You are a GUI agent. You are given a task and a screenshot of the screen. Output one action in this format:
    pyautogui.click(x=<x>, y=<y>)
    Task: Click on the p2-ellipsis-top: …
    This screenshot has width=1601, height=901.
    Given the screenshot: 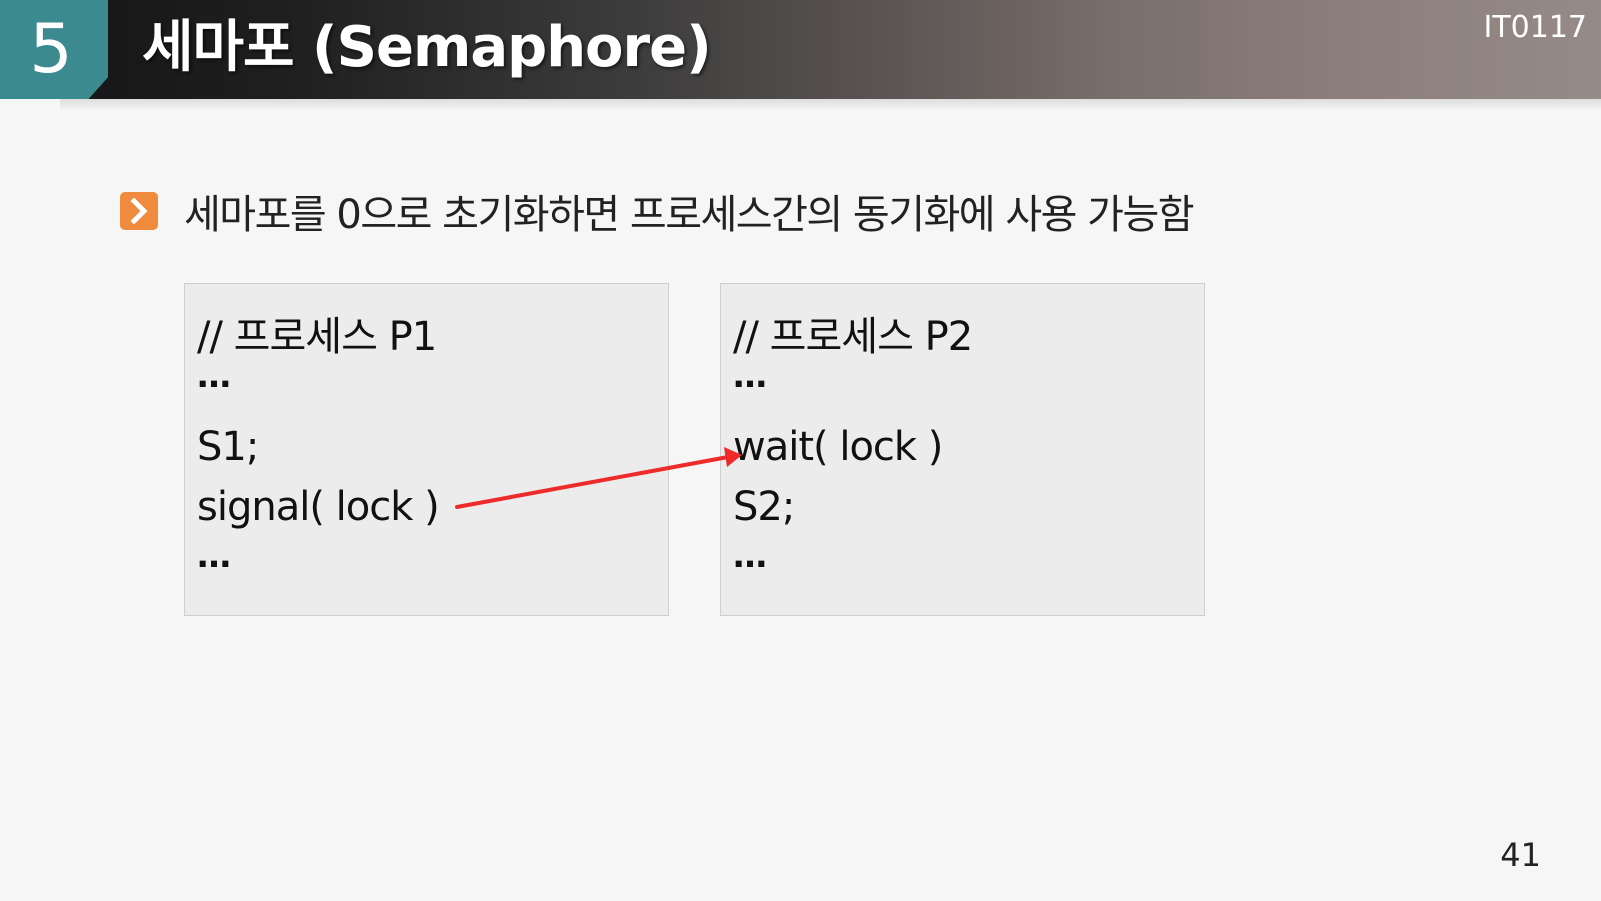 What is the action you would take?
    pyautogui.click(x=750, y=376)
    